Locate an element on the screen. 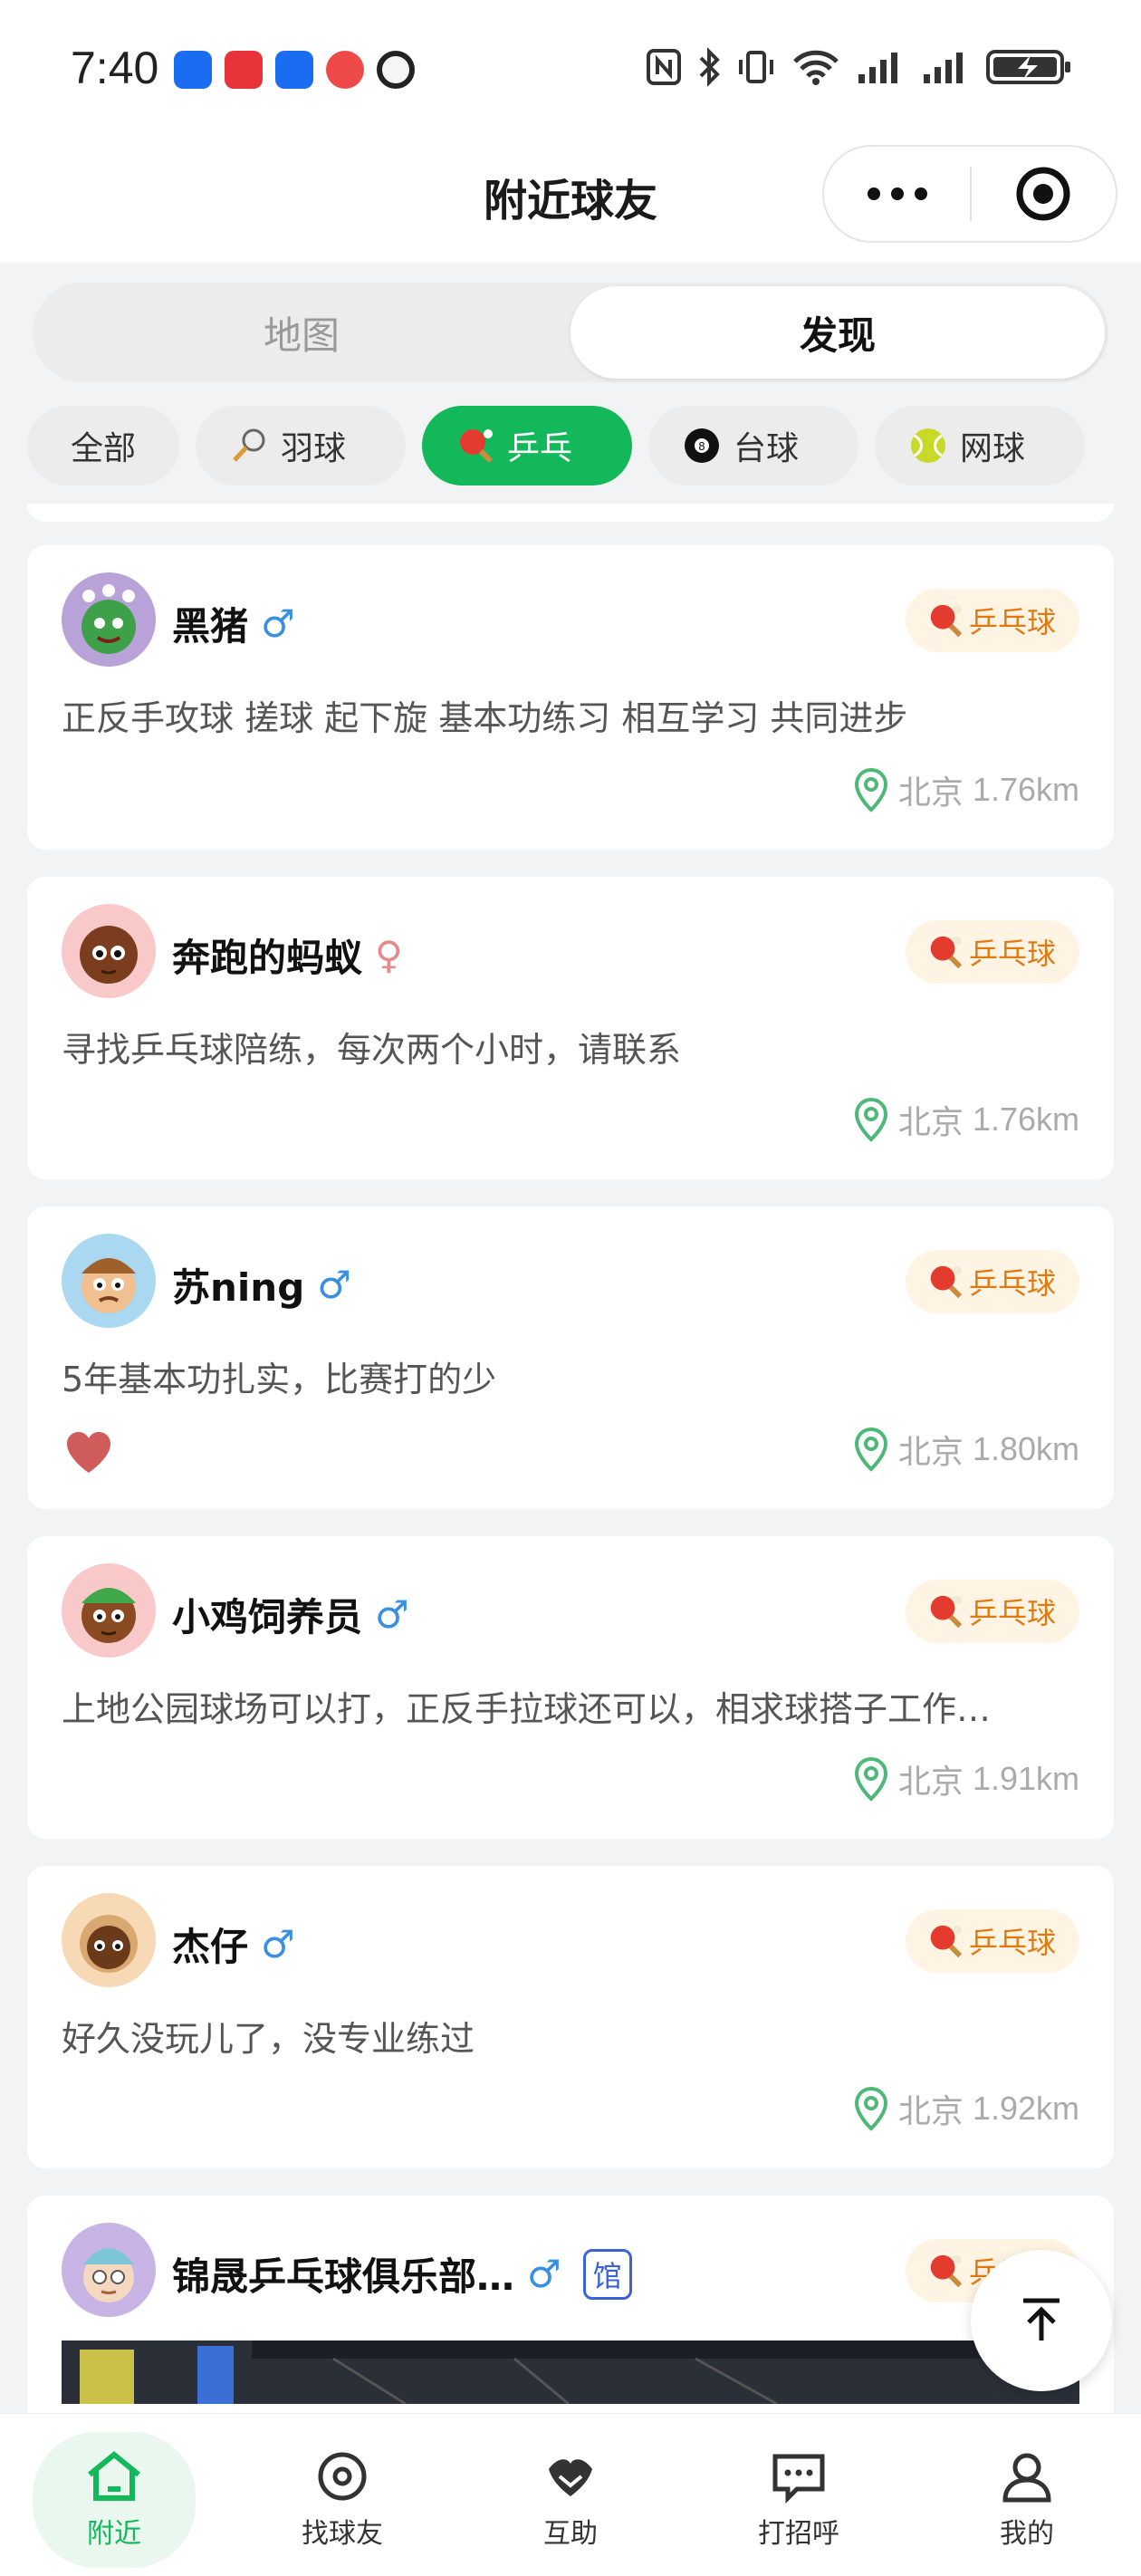  venue-badge: 馆 is located at coordinates (607, 2274).